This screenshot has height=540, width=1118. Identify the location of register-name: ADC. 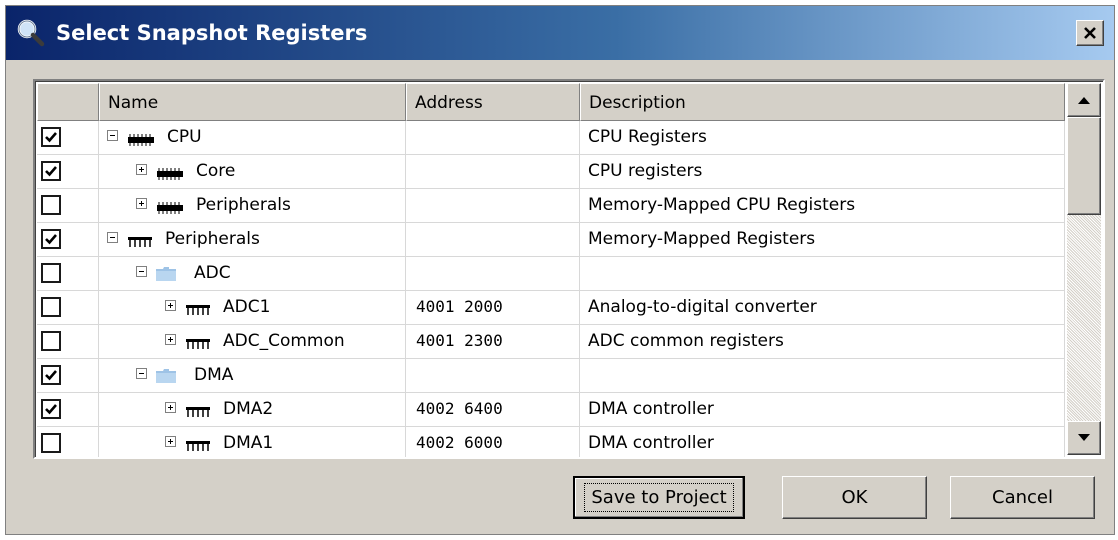
(212, 273).